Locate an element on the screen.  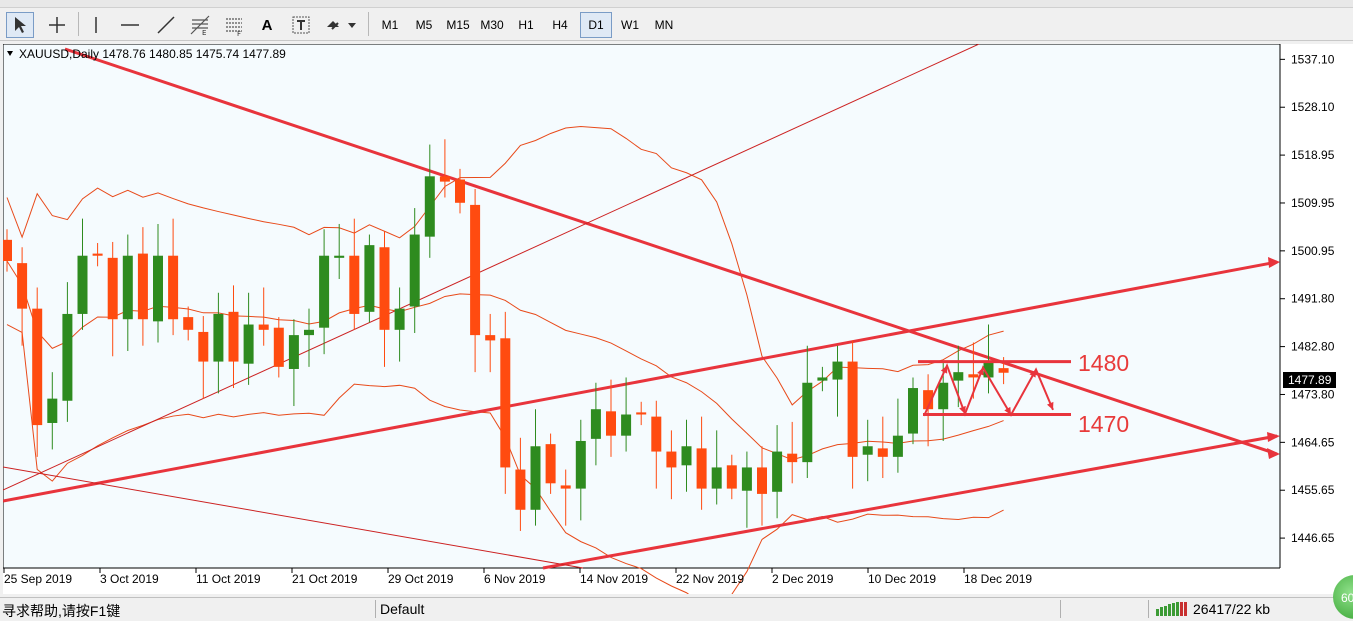
timeframe-h4-button: H4 is located at coordinates (560, 25).